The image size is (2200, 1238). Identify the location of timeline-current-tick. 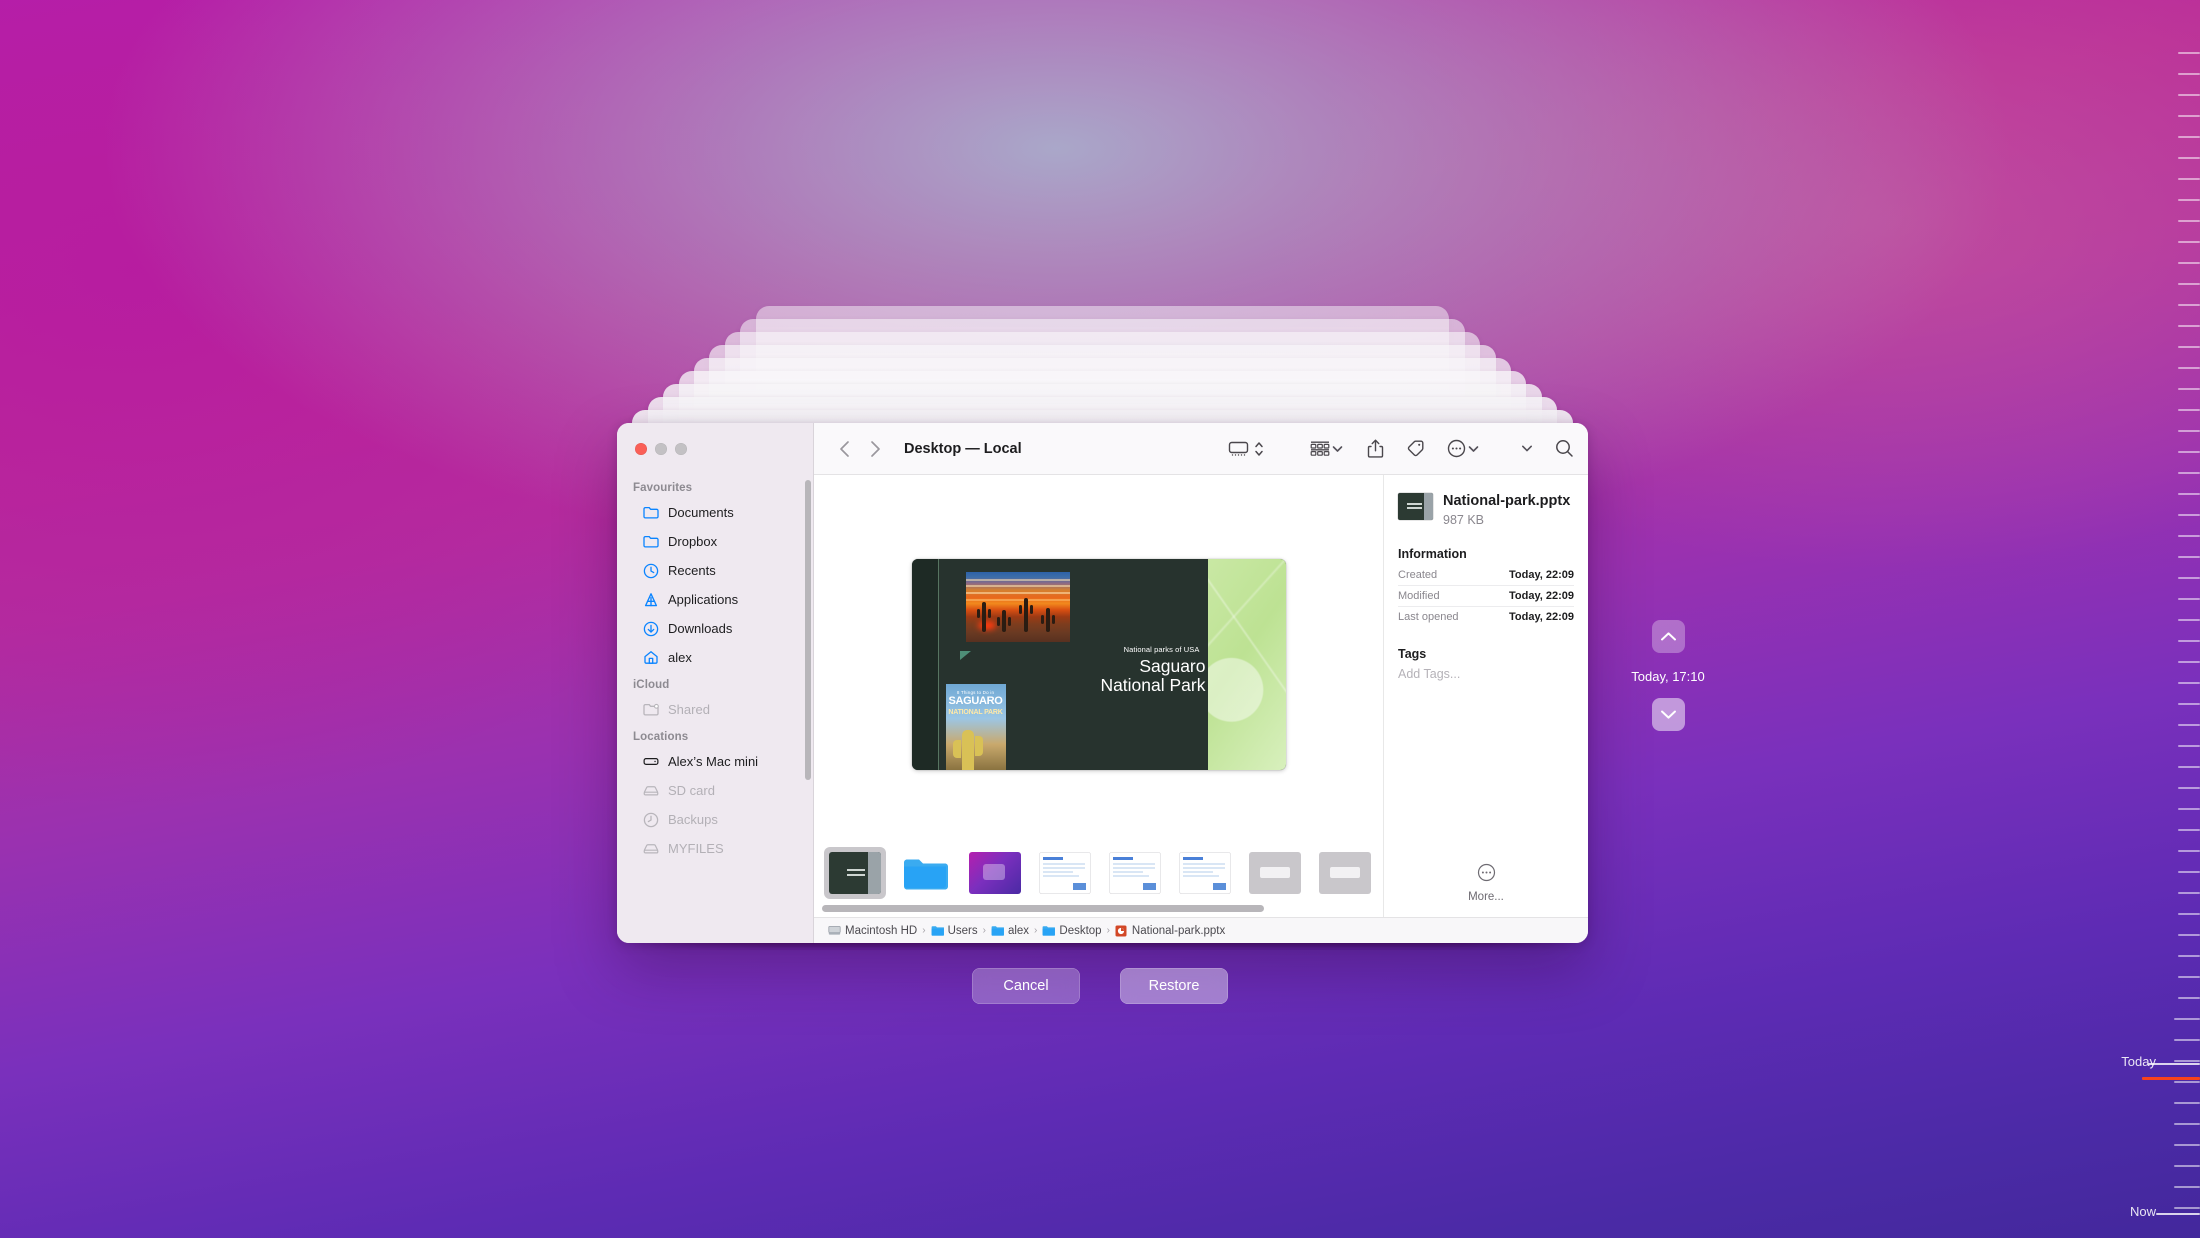
(2171, 1078).